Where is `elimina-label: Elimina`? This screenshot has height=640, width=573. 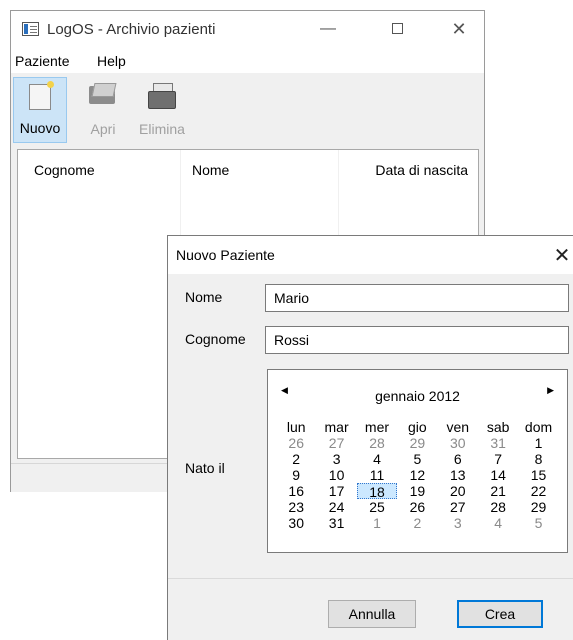 elimina-label: Elimina is located at coordinates (162, 129).